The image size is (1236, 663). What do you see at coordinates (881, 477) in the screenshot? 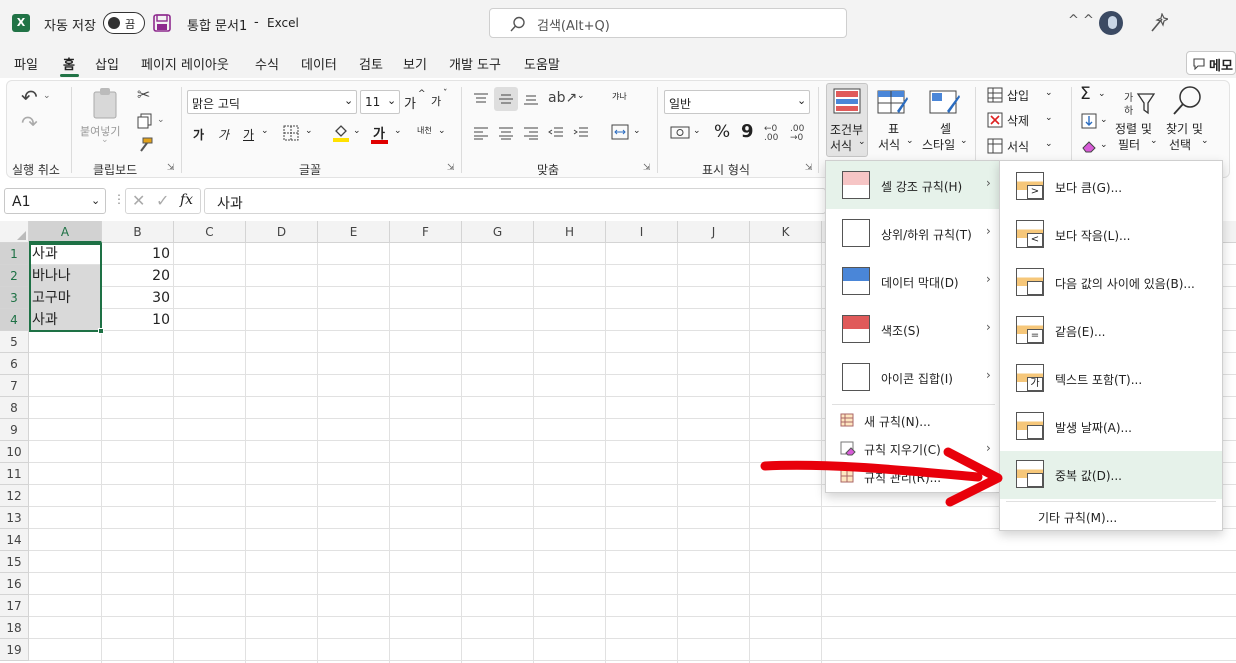
I see `annotation-arrow` at bounding box center [881, 477].